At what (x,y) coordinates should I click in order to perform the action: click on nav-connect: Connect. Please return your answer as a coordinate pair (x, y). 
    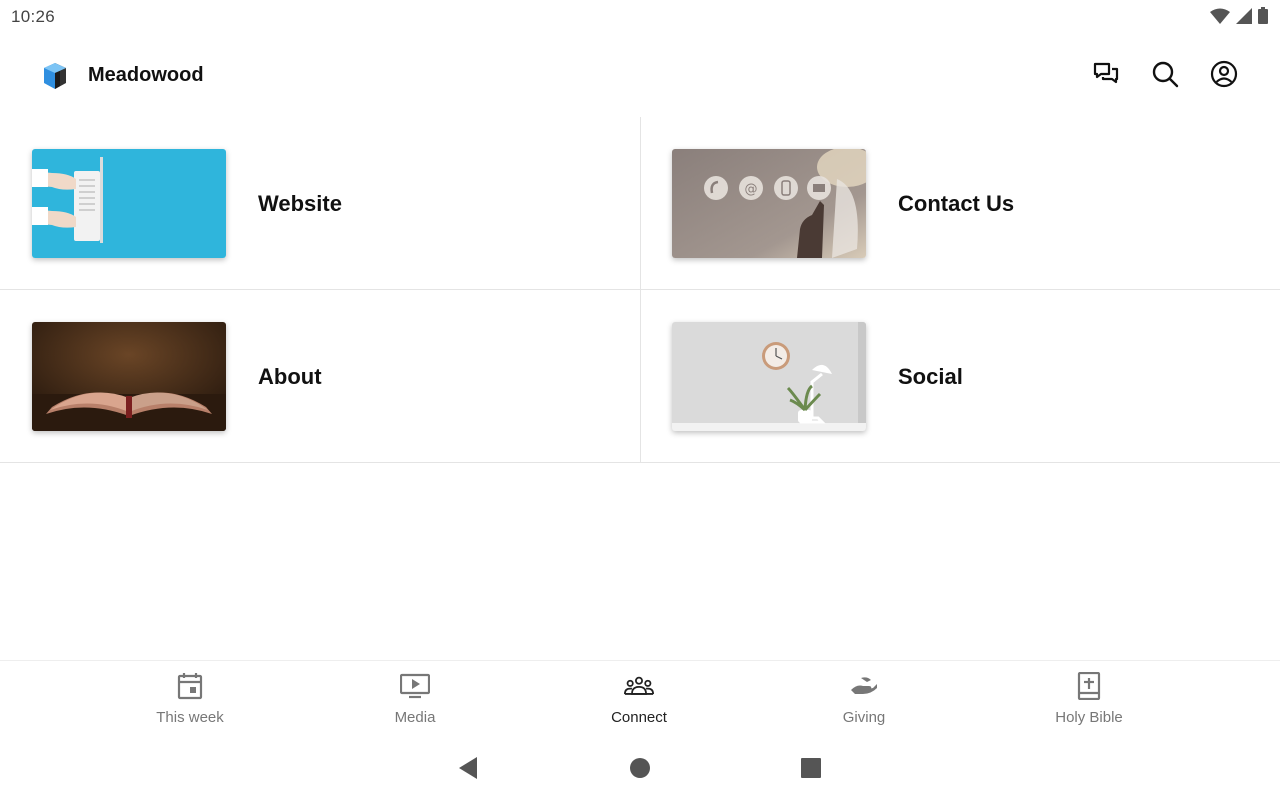
    Looking at the image, I should click on (639, 701).